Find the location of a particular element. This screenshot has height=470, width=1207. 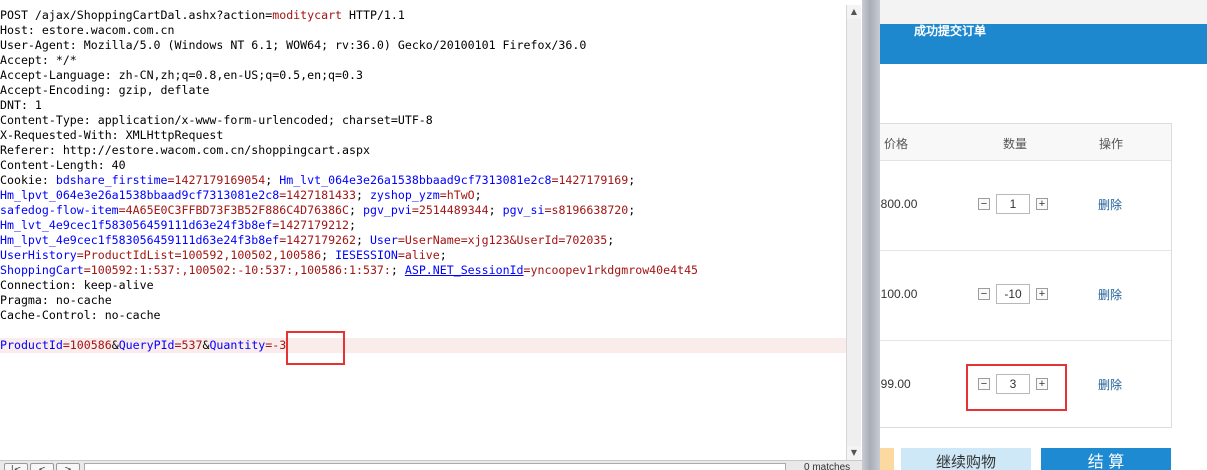

request-token: =100586 is located at coordinates (87, 345).